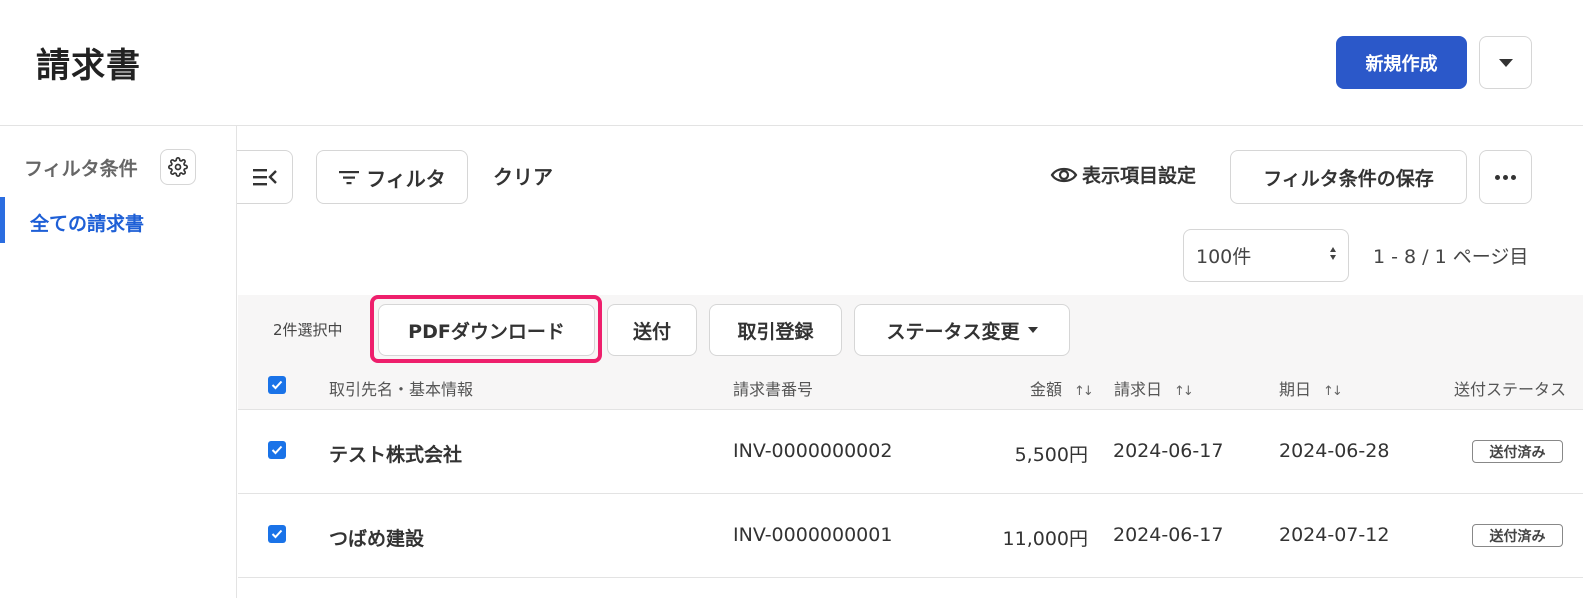  I want to click on column-header-due-date-label: 期日, so click(1295, 389).